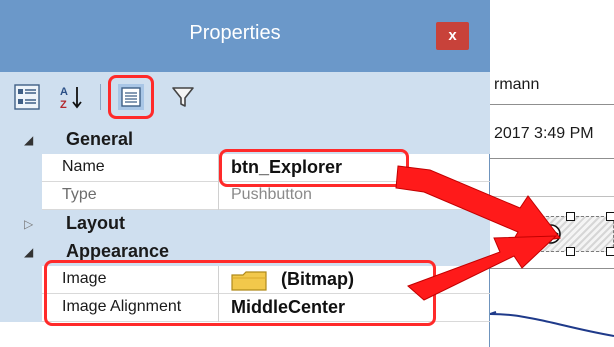 This screenshot has width=614, height=347. Describe the element at coordinates (552, 324) in the screenshot. I see `chart-curve` at that location.